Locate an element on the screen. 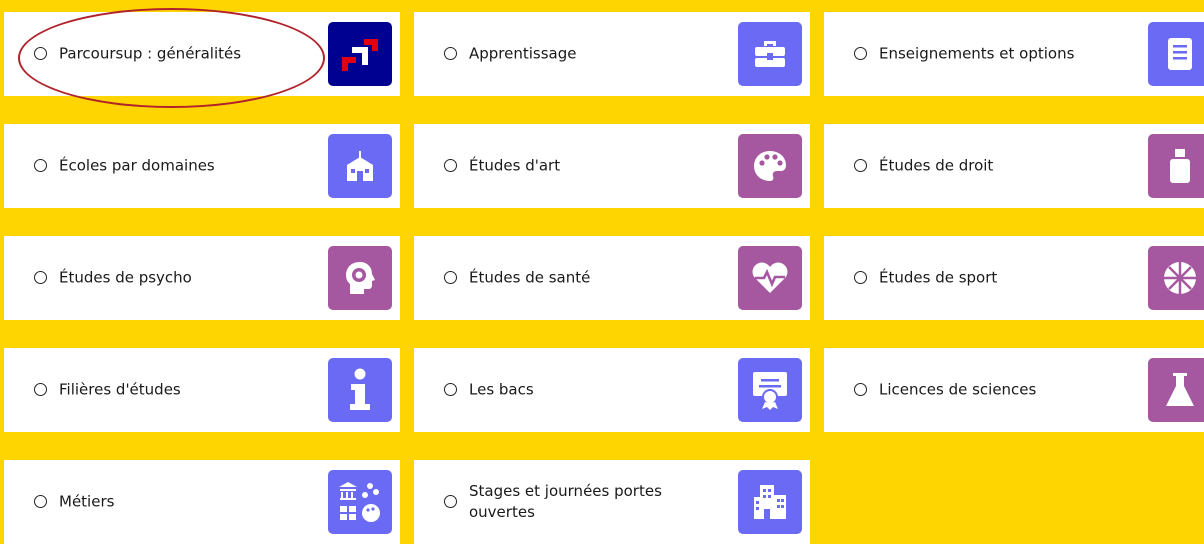  option-card-bacs: Les bacs is located at coordinates (612, 390).